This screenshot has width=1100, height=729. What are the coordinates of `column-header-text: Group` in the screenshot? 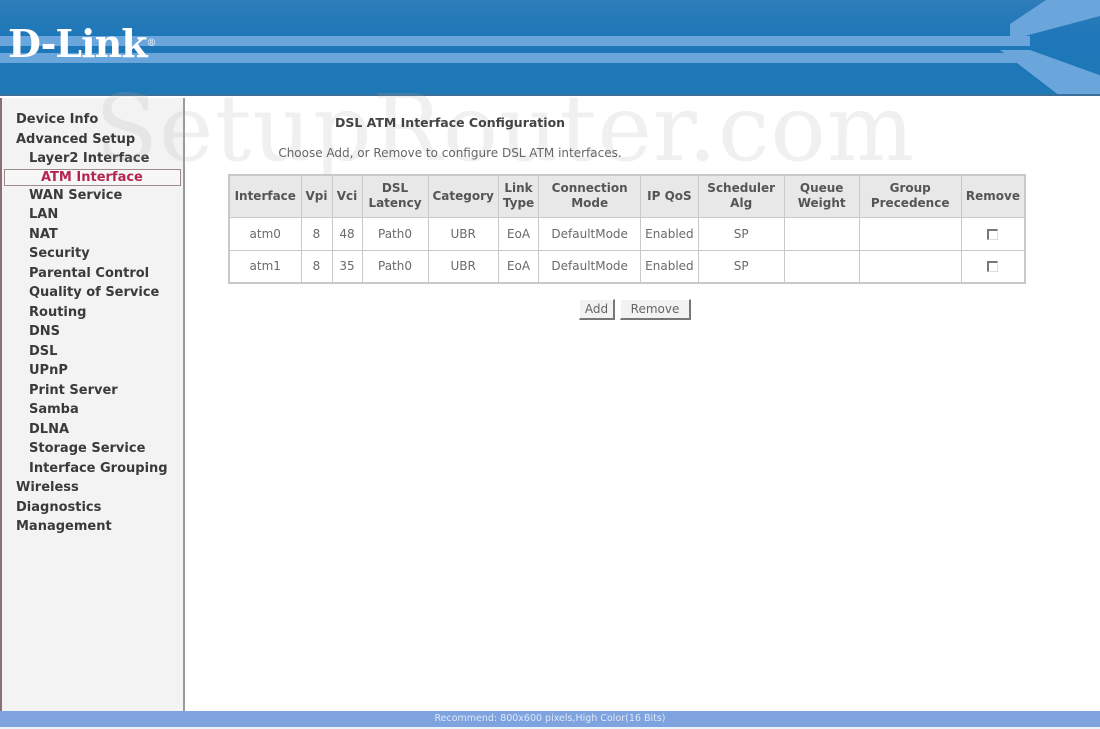 It's located at (910, 188).